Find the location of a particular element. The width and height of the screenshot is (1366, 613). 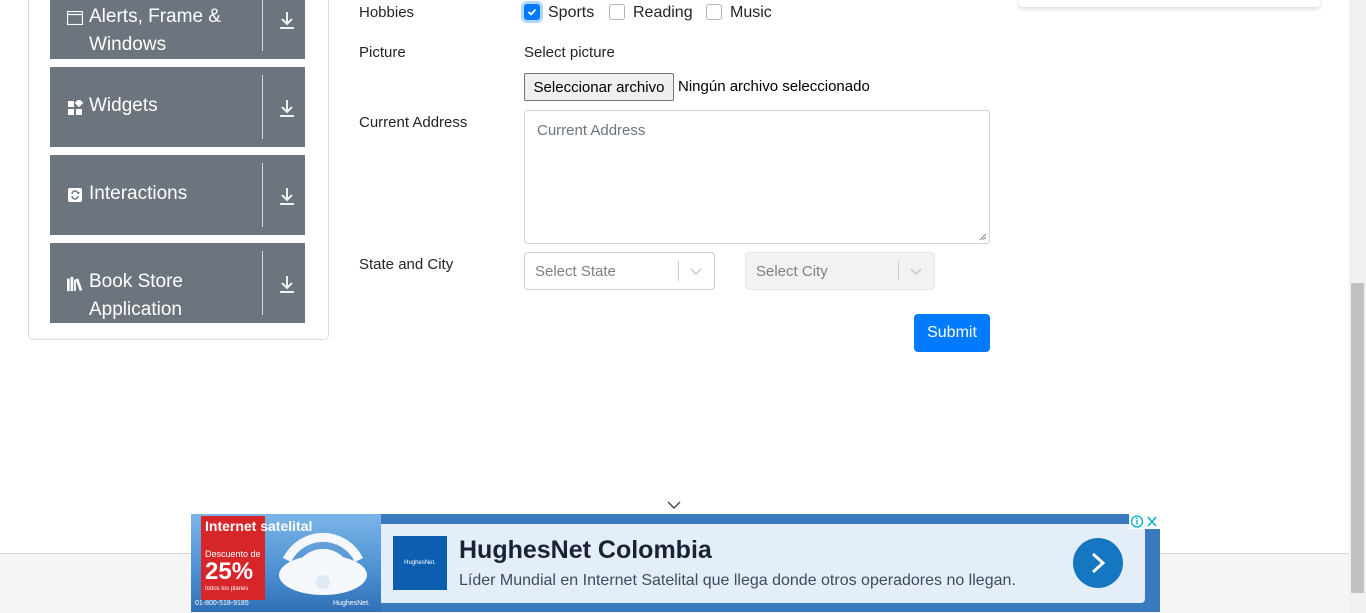

book-icon is located at coordinates (75, 284).